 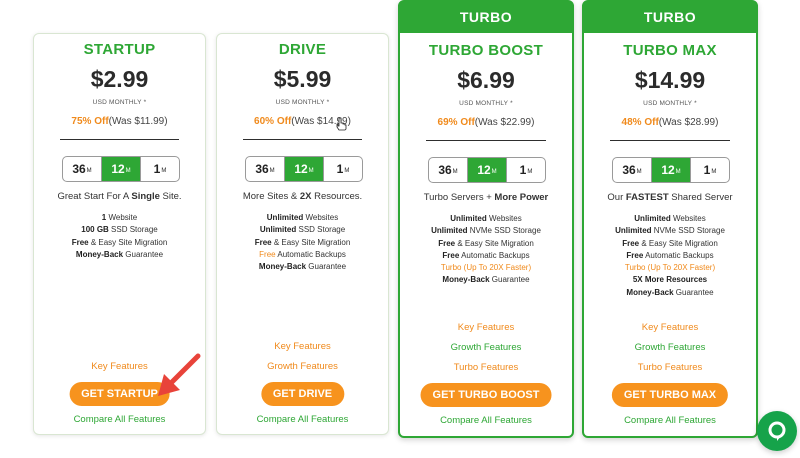 I want to click on plan-tagline: Our FASTEST Shared Server, so click(x=670, y=197).